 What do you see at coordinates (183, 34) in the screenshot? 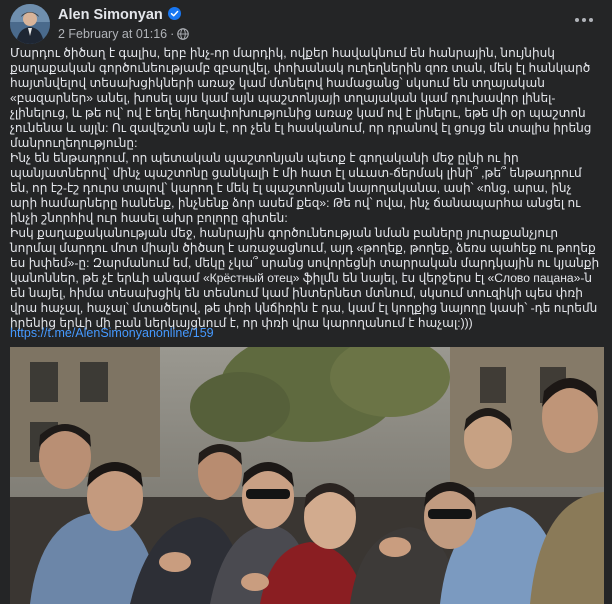
I see `globe-icon` at bounding box center [183, 34].